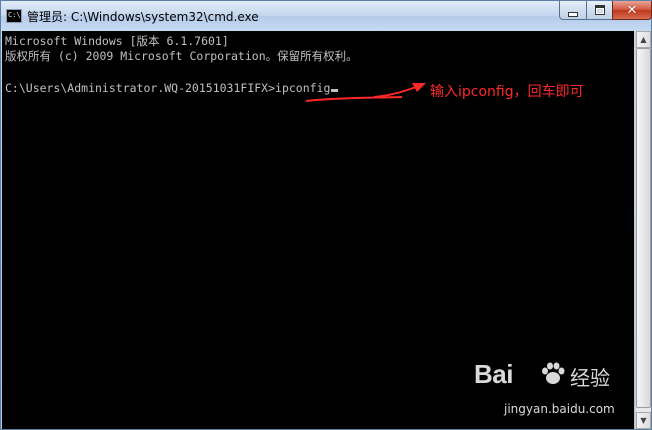  I want to click on arrow-up-icon: ▲, so click(643, 39).